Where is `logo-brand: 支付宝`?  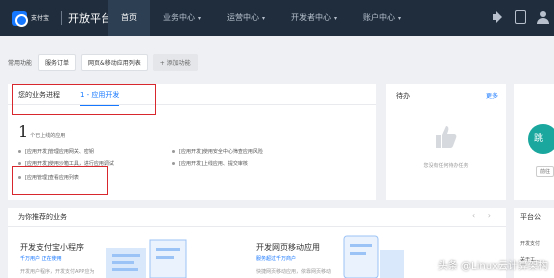
logo-brand: 支付宝 is located at coordinates (40, 18).